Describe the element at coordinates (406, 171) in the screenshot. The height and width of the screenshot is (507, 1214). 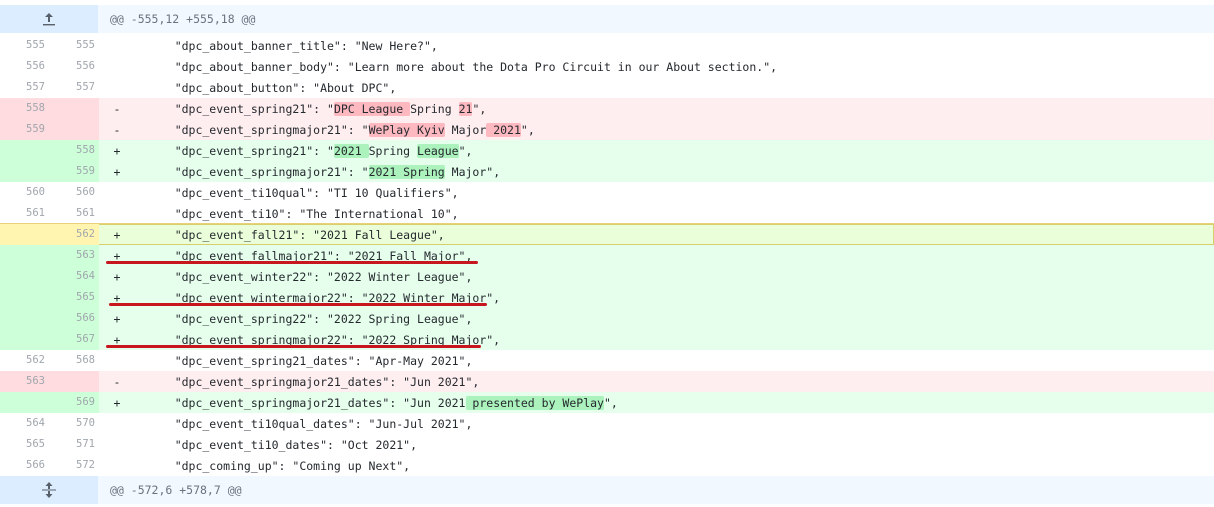
I see `word-change-highlight: 2021 Spring` at that location.